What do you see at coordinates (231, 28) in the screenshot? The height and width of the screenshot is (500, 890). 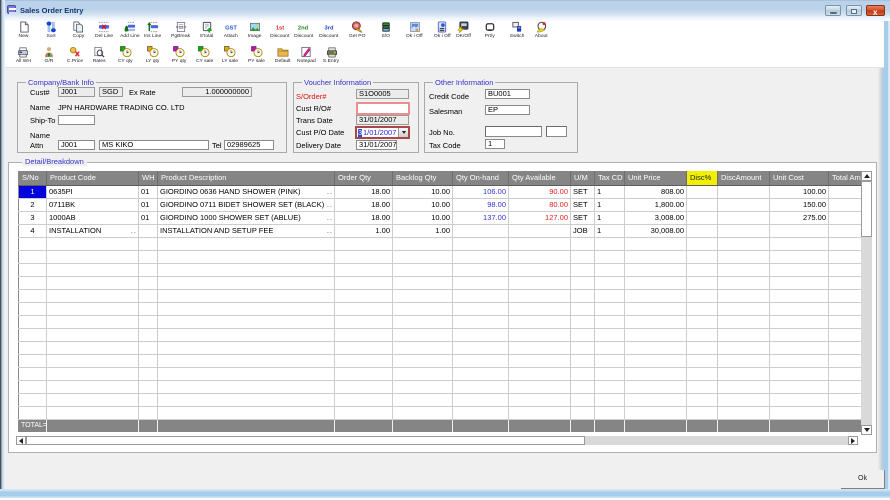 I see `svg-text: GST` at bounding box center [231, 28].